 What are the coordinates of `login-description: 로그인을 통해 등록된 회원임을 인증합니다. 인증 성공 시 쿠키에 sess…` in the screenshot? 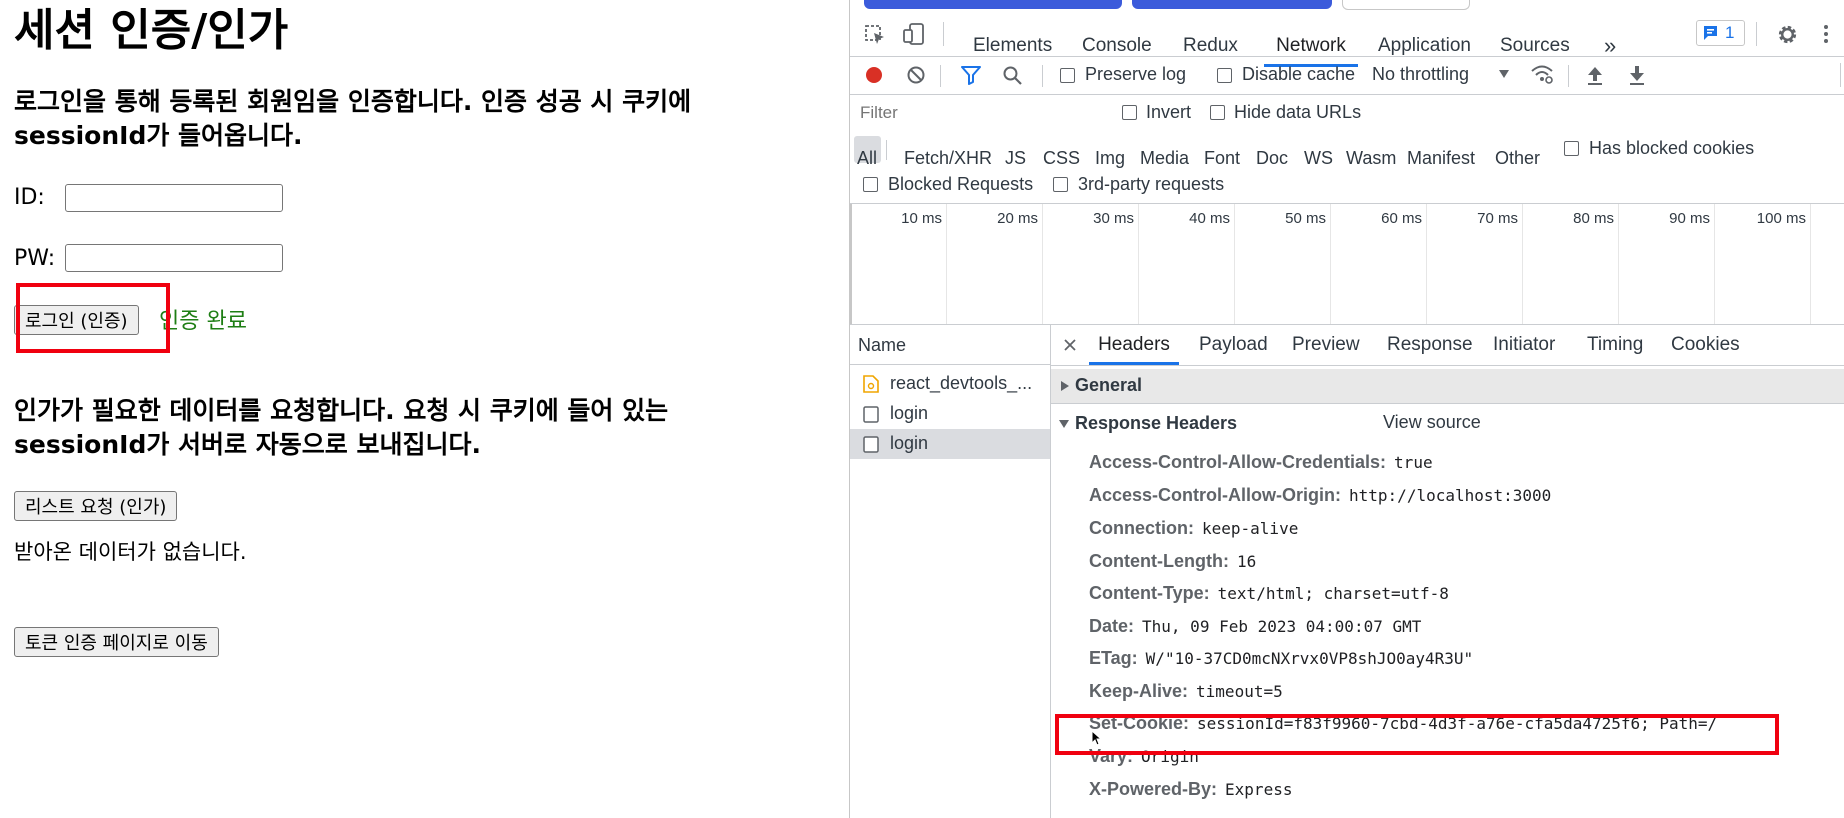 It's located at (353, 118).